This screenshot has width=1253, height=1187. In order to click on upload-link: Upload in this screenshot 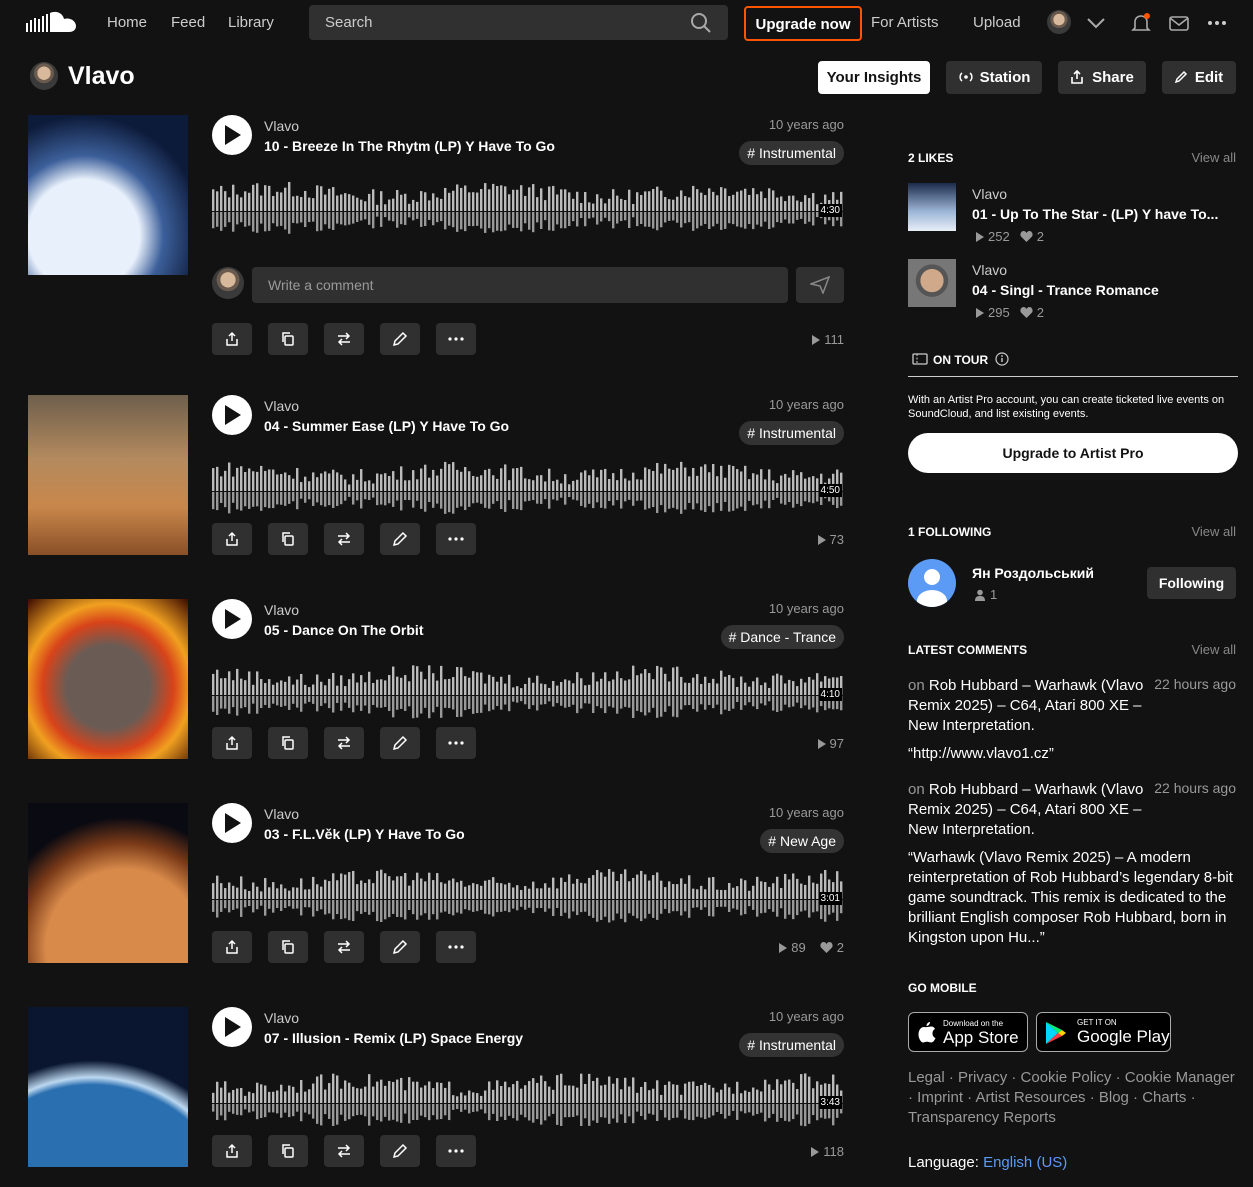, I will do `click(997, 22)`.